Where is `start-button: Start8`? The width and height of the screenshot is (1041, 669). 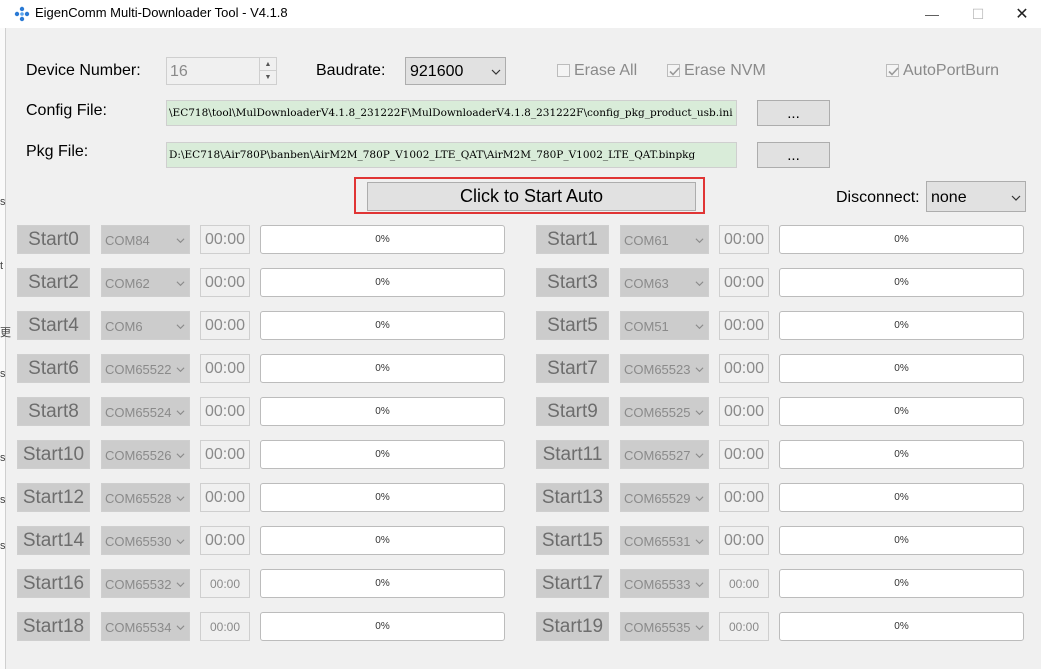
start-button: Start8 is located at coordinates (53, 411).